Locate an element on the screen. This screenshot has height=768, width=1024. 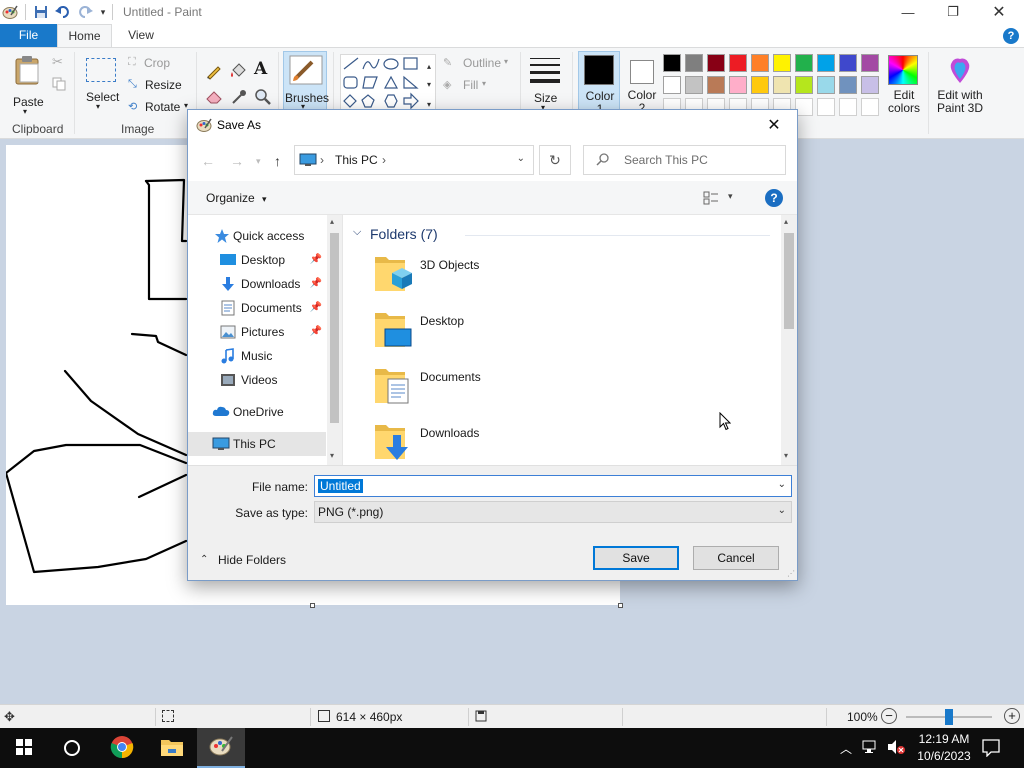
nav-item-this-pc: This PC is located at coordinates (257, 444).